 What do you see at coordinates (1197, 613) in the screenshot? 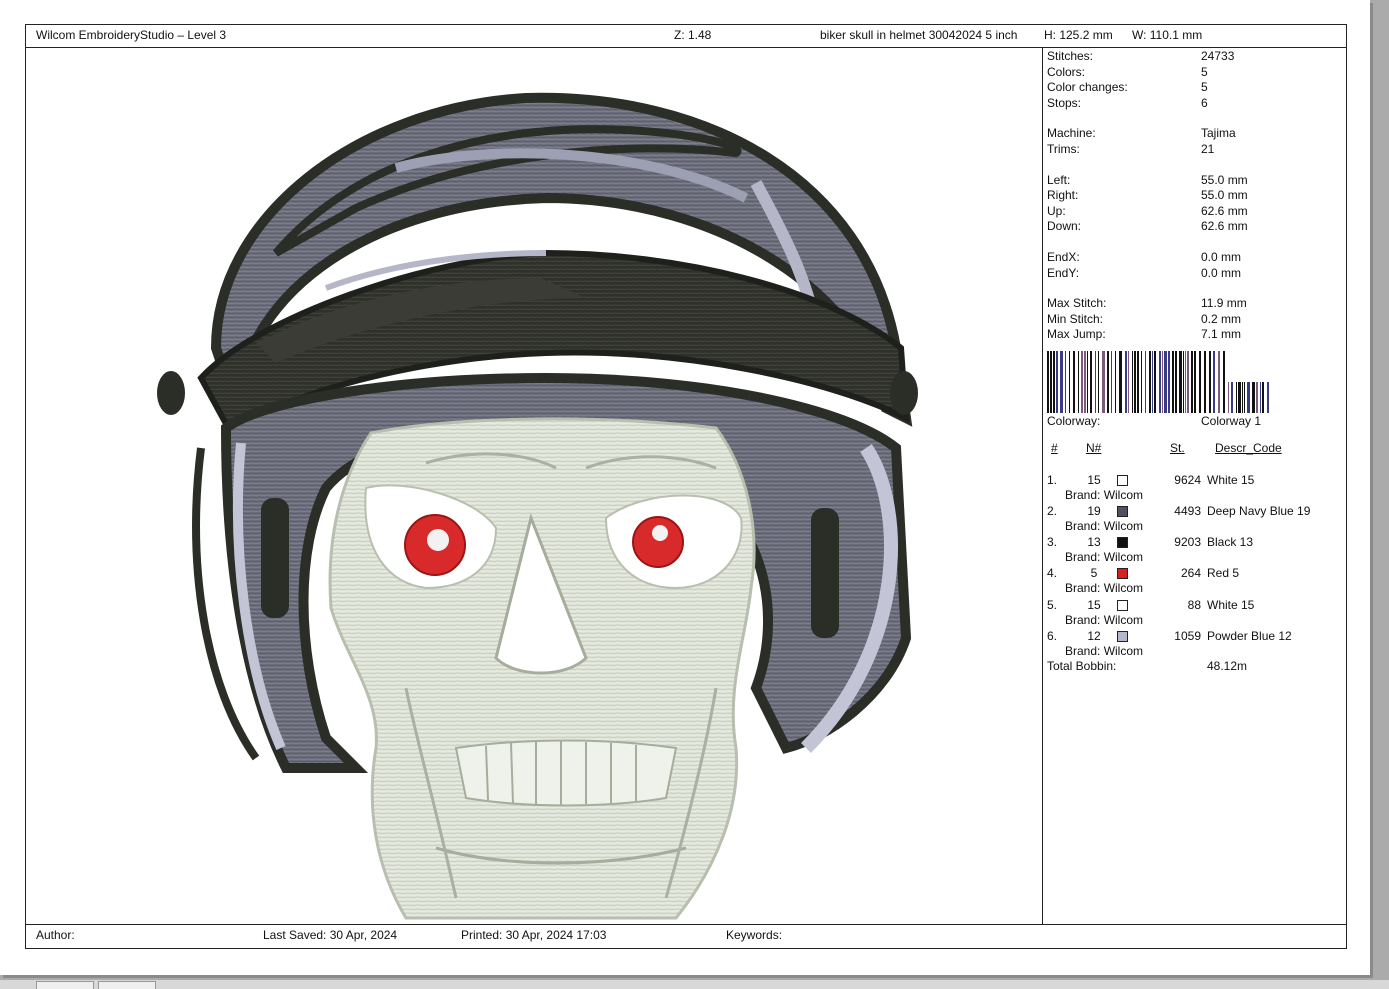
I see `thread-row: 5. 15 88 White 15 Brand: Wilcom` at bounding box center [1197, 613].